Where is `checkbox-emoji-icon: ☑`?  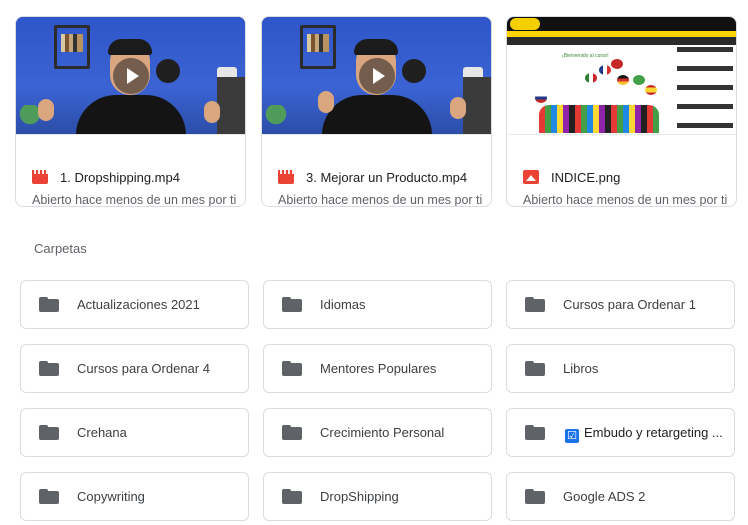 checkbox-emoji-icon: ☑ is located at coordinates (572, 436).